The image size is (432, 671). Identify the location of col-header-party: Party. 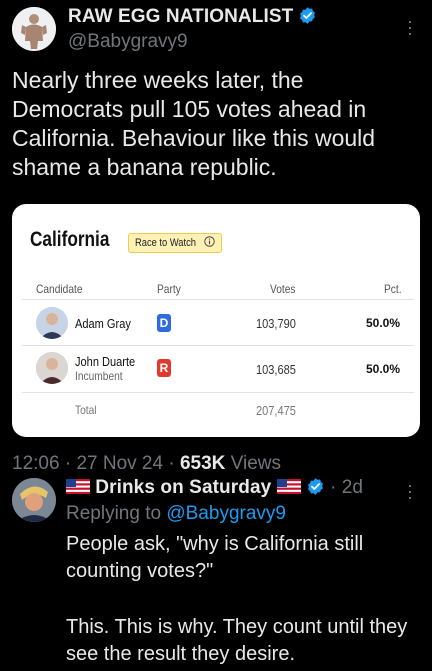
(169, 289).